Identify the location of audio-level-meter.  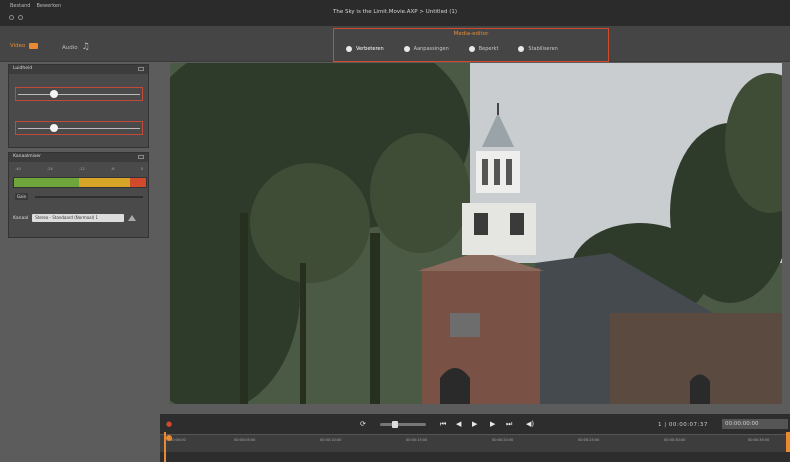
(80, 182).